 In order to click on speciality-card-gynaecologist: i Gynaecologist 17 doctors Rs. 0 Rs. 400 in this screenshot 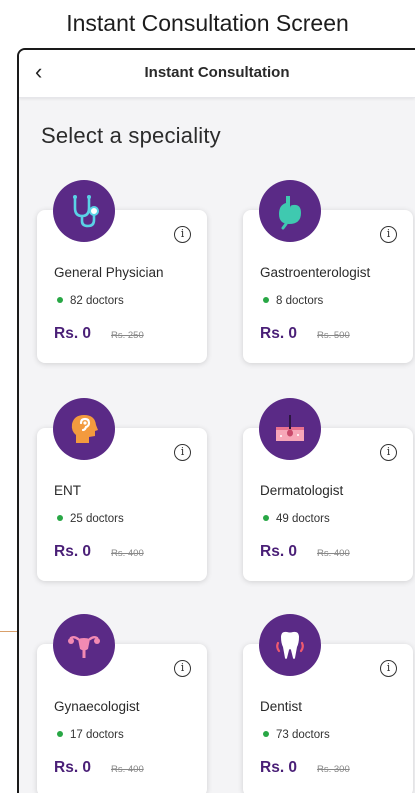, I will do `click(122, 703)`.